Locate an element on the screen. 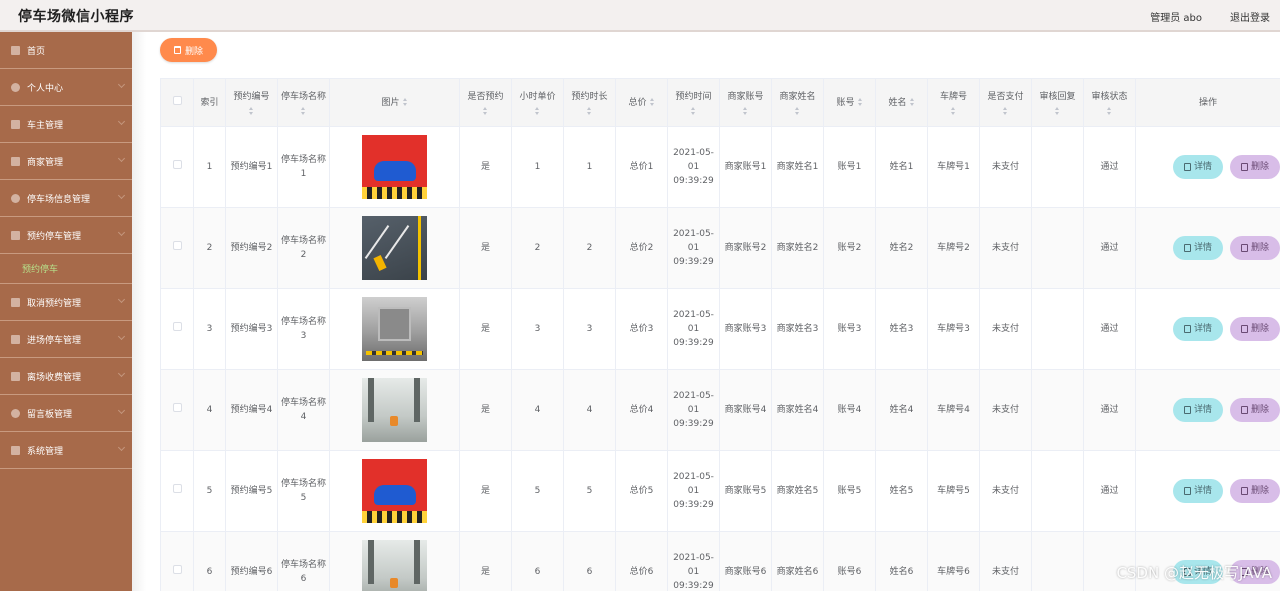 The height and width of the screenshot is (591, 1280). col-merchant-name: 商家姓名 is located at coordinates (797, 102).